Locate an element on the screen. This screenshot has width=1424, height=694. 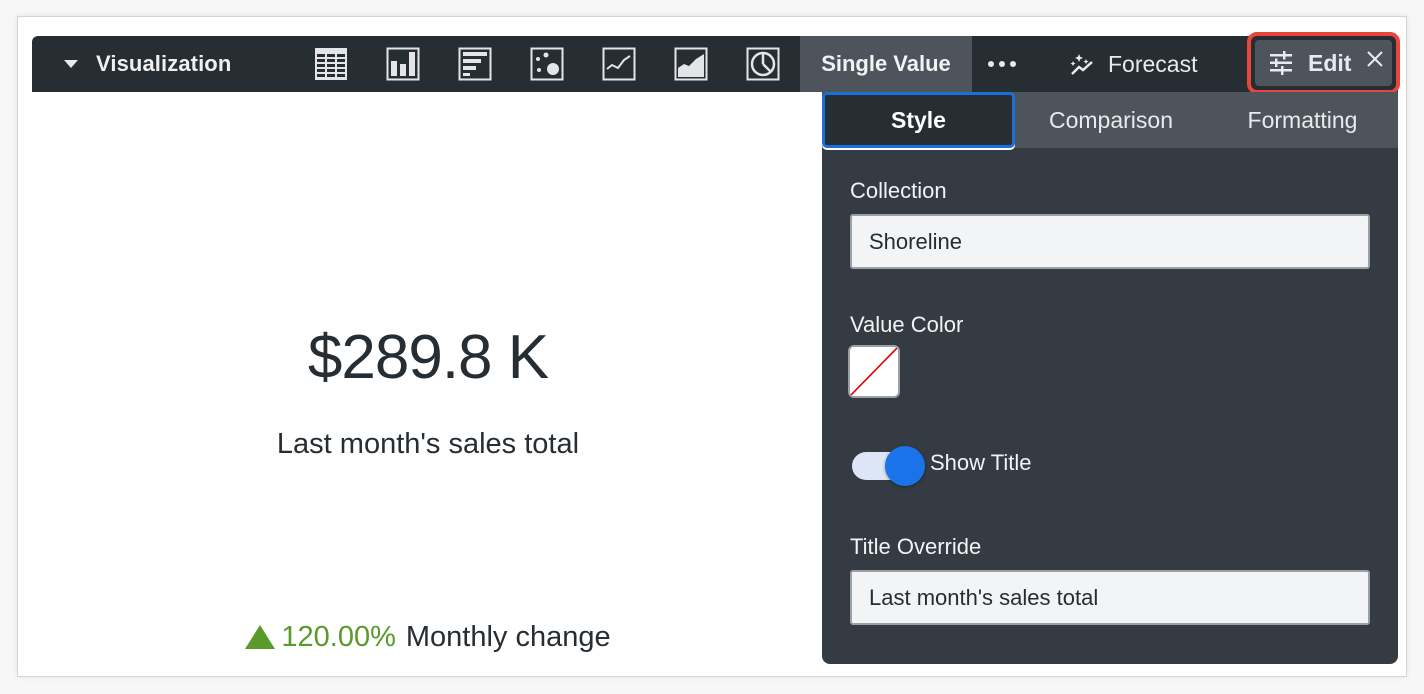
comparison-row: 120.00% Monthly change is located at coordinates (428, 637).